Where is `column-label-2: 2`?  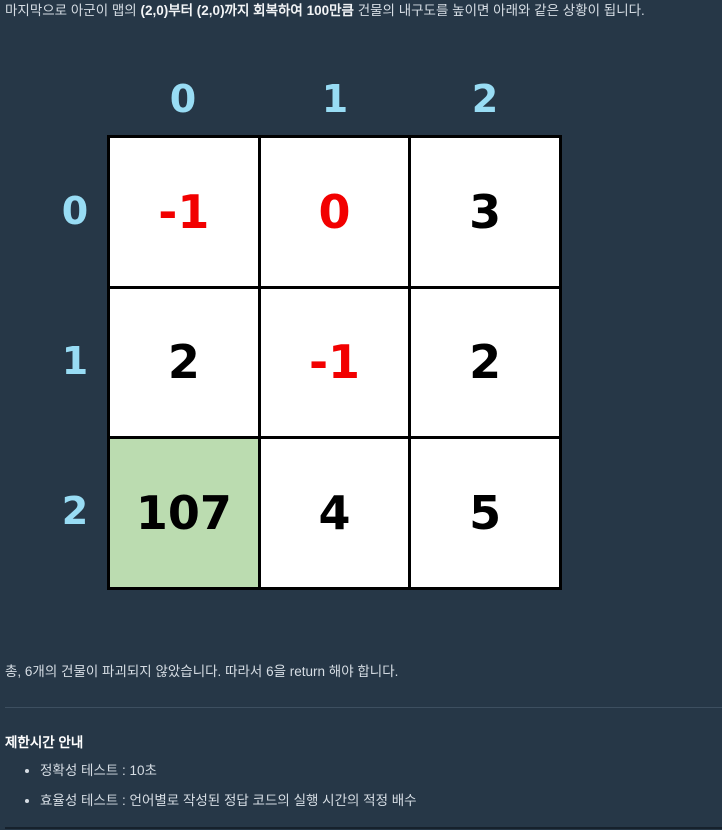
column-label-2: 2 is located at coordinates (485, 99).